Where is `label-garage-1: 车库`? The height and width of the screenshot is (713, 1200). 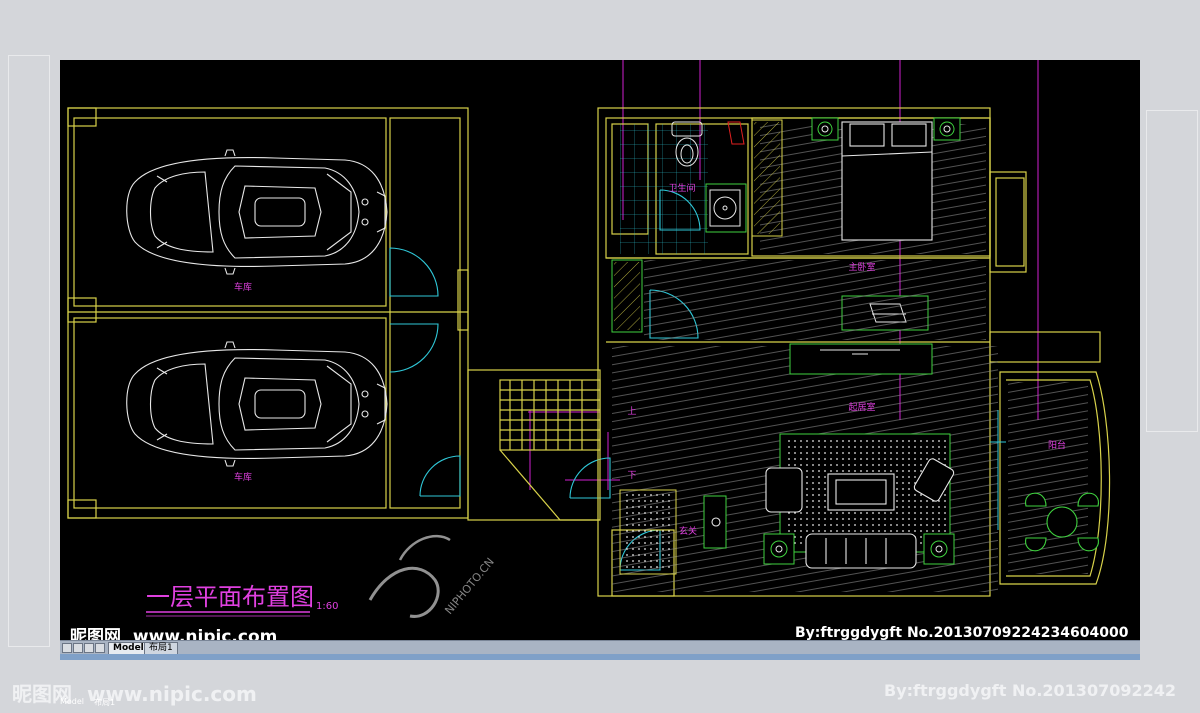
label-garage-1: 车库 is located at coordinates (243, 287).